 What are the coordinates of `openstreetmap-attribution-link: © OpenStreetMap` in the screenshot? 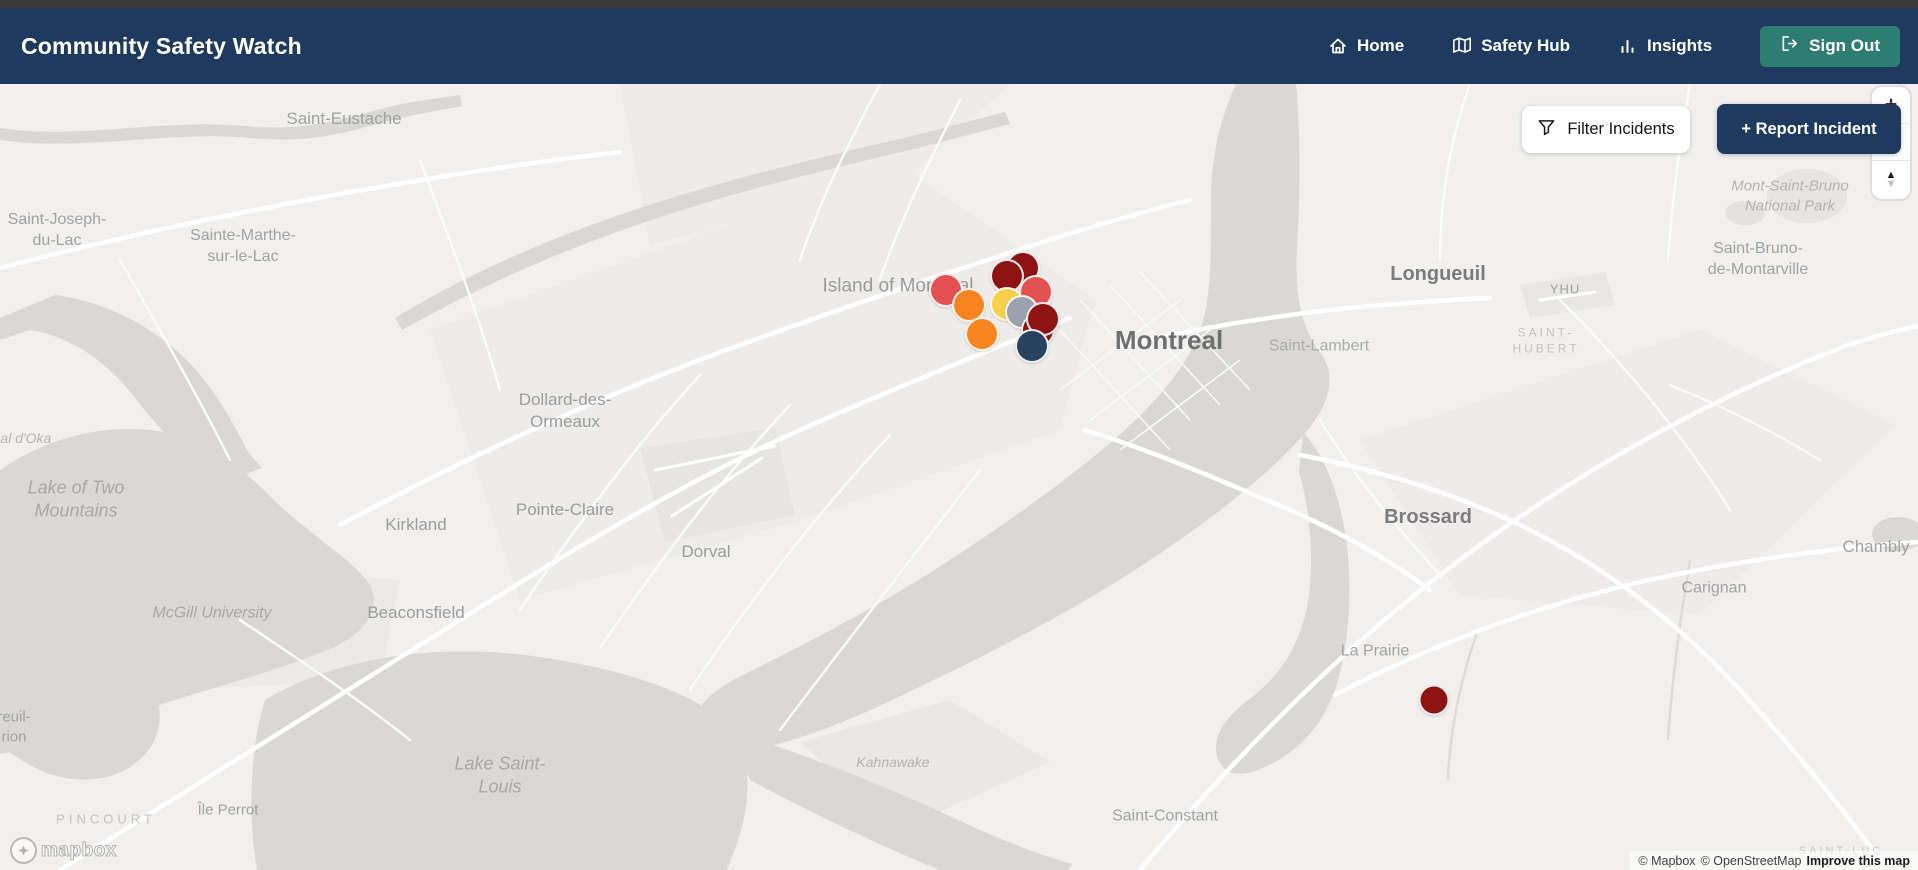 It's located at (1751, 861).